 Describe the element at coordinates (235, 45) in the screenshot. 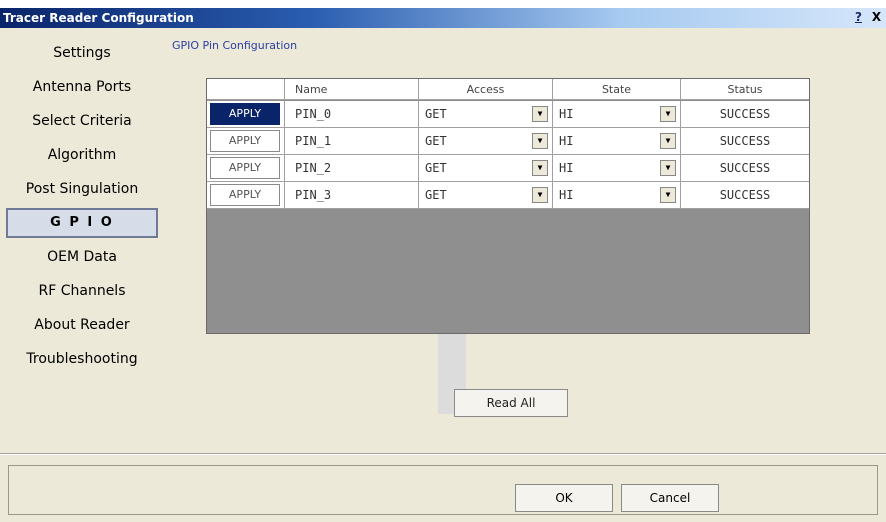

I see `page-title: GPIO Pin Configuration` at that location.